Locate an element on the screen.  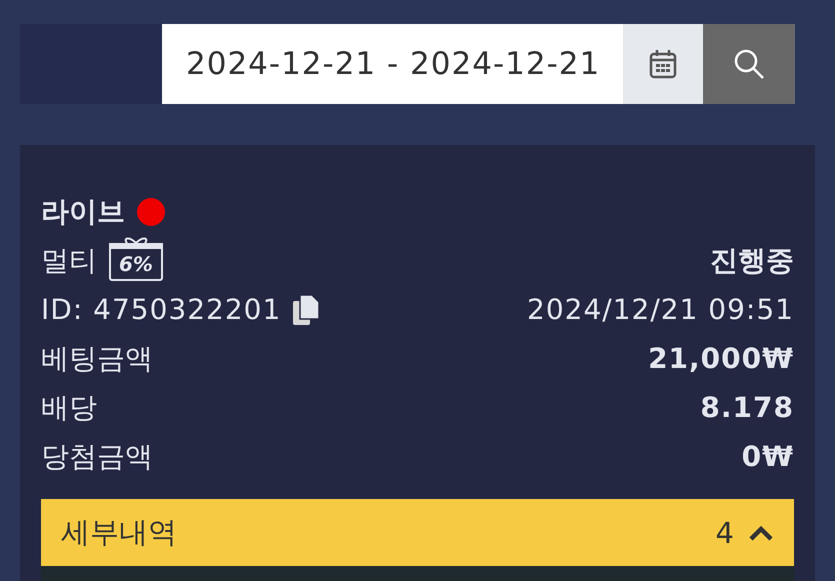
bet-type: 라이브 is located at coordinates (83, 212).